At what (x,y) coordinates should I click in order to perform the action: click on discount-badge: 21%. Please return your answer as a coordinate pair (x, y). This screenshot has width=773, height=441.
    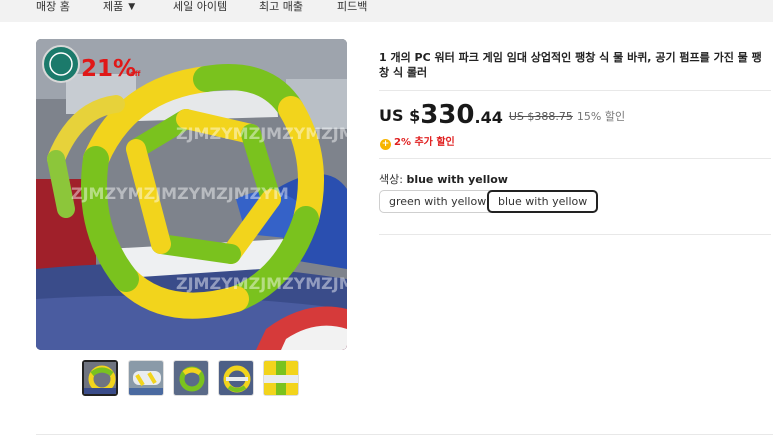
    Looking at the image, I should click on (108, 69).